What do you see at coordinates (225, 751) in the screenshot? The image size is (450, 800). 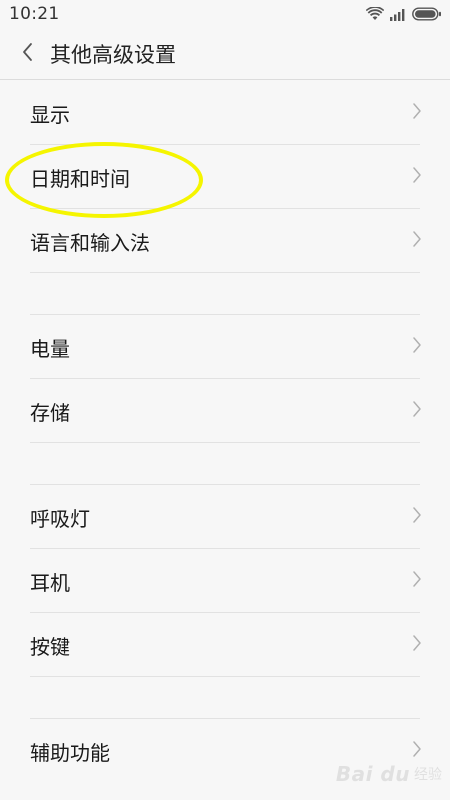 I see `settings-item-accessibility: 辅助功能` at bounding box center [225, 751].